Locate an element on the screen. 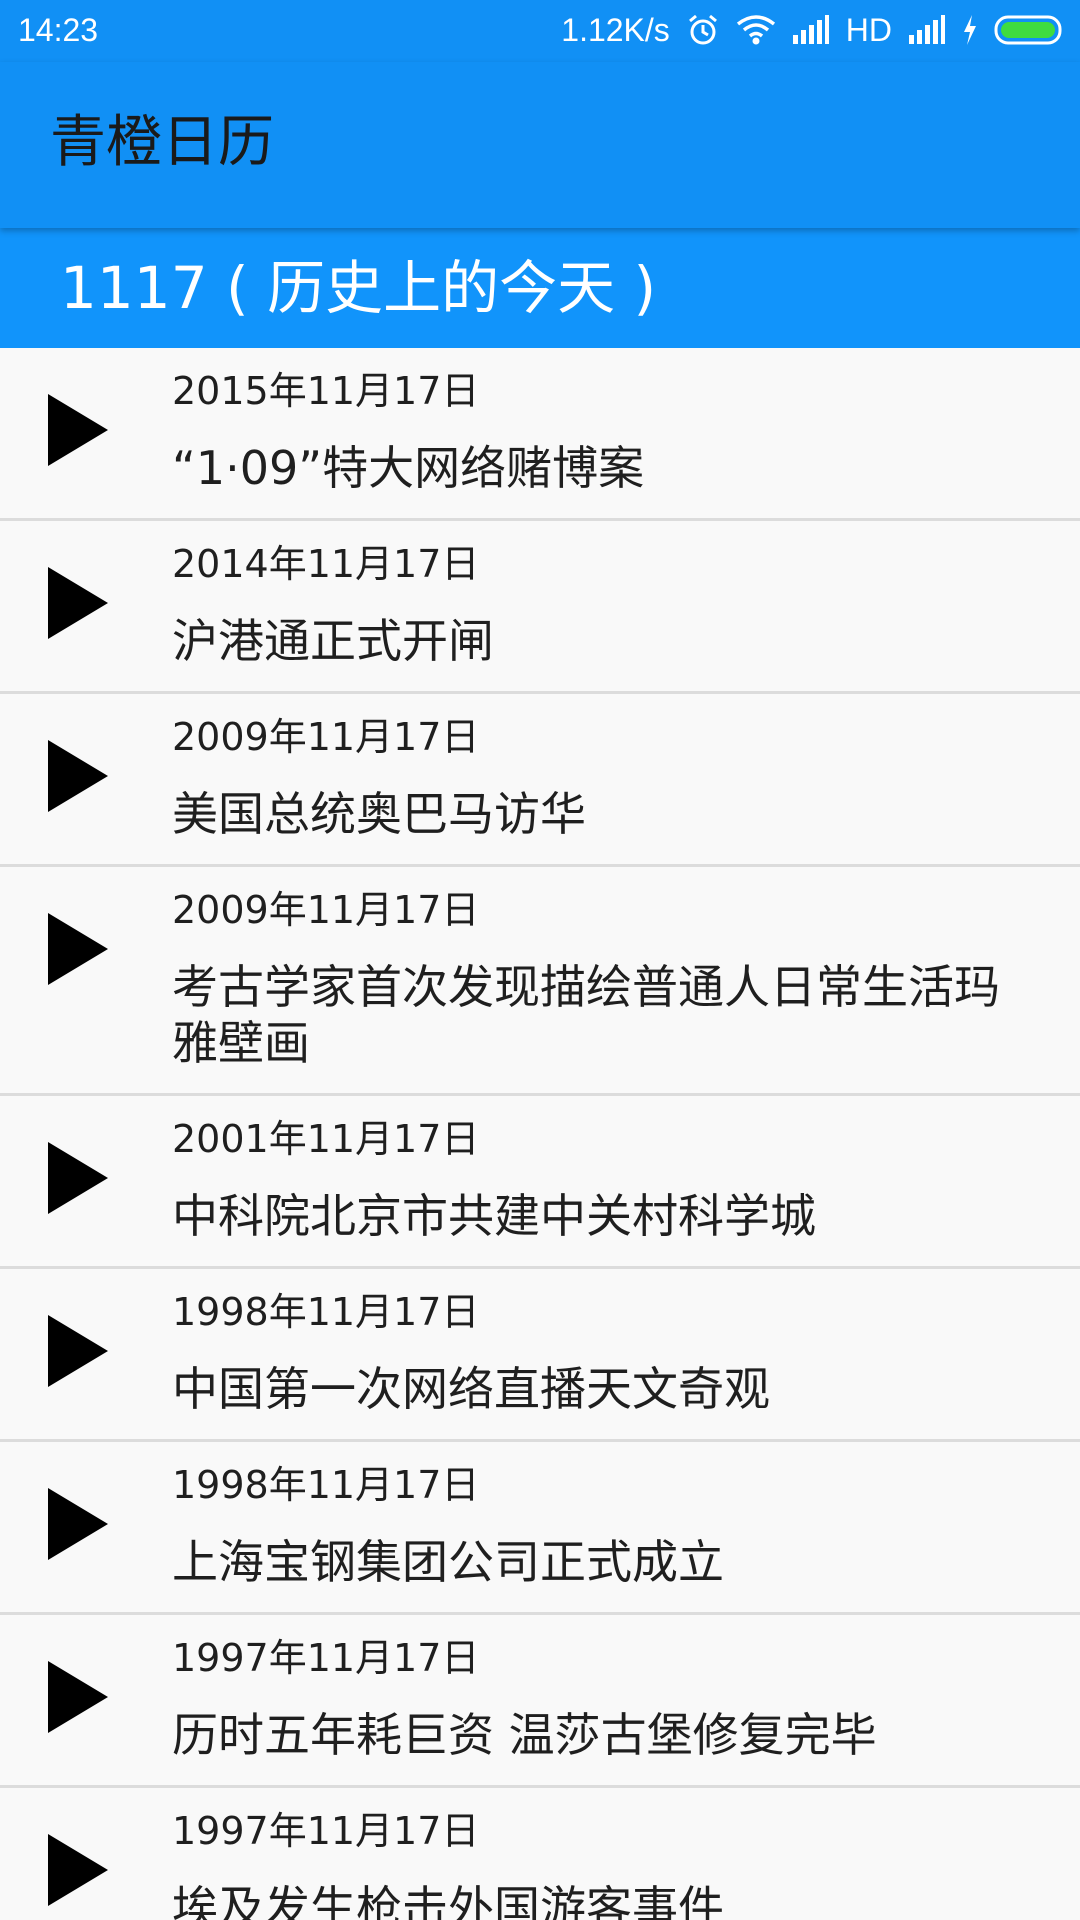 Image resolution: width=1080 pixels, height=1920 pixels. app-title: 青橙日历 is located at coordinates (162, 142).